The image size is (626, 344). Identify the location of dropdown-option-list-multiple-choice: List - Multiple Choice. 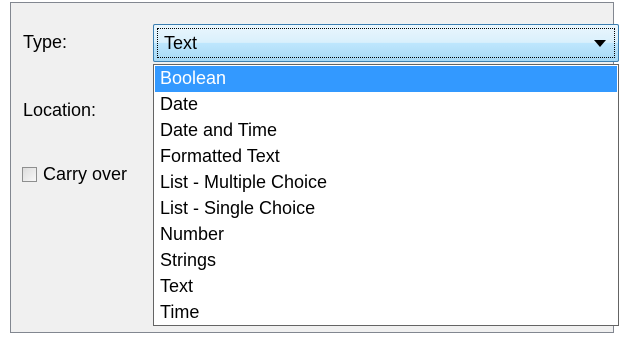
(386, 183).